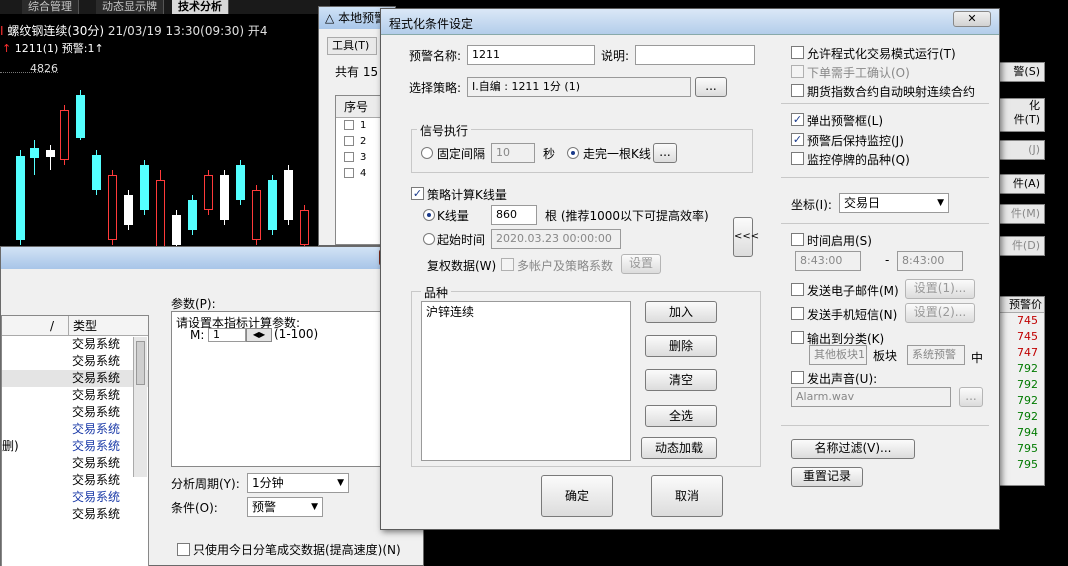 This screenshot has height=566, width=1068. What do you see at coordinates (82, 326) in the screenshot?
I see `type-column-header: 类型` at bounding box center [82, 326].